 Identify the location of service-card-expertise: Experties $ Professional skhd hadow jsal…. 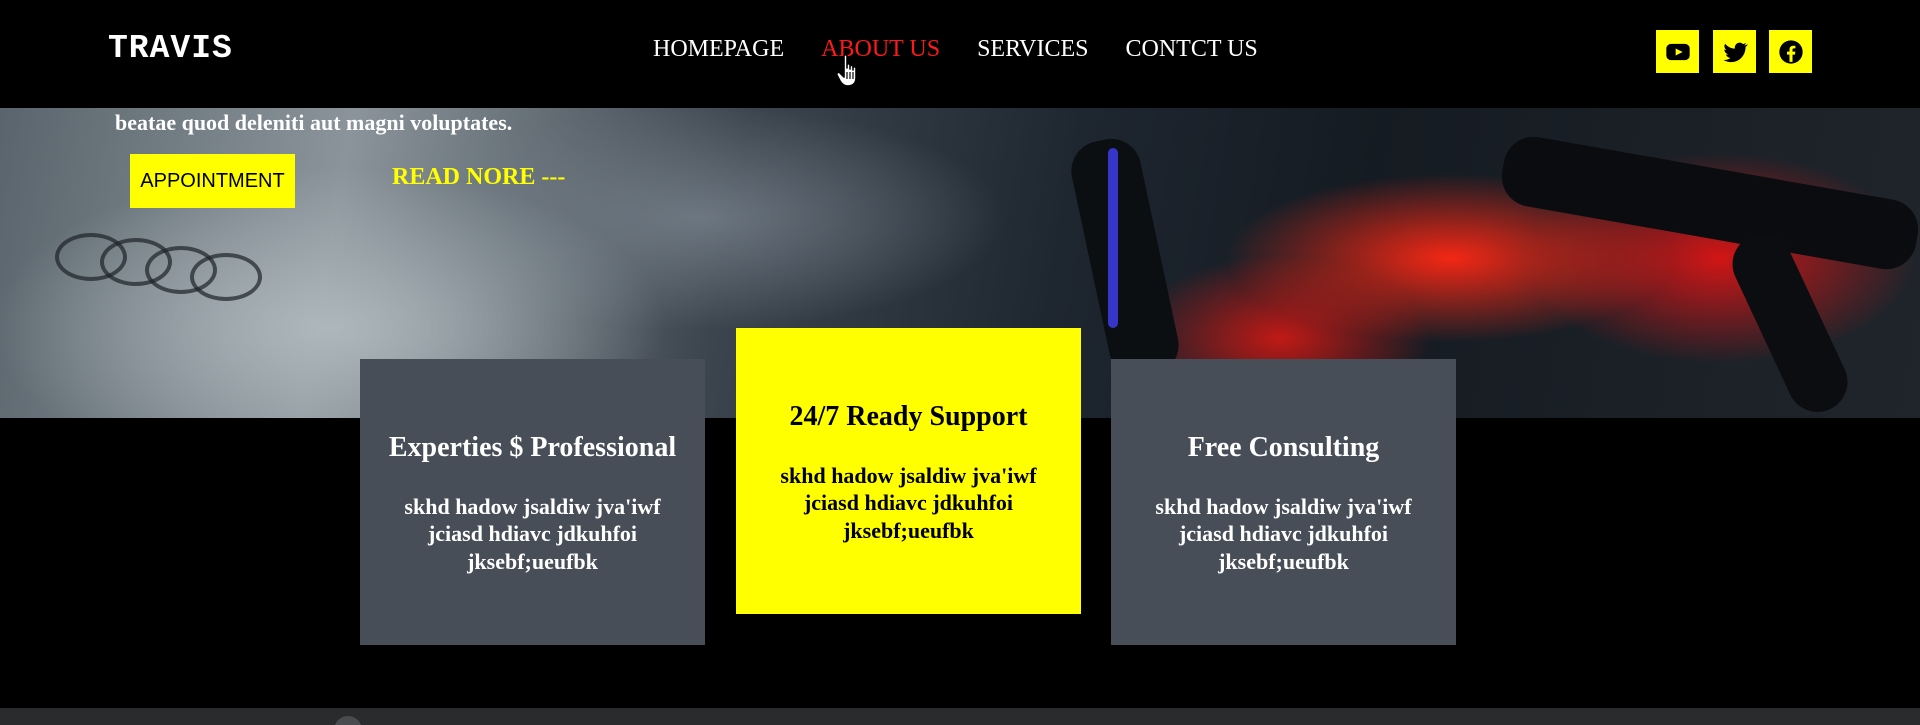
(532, 502).